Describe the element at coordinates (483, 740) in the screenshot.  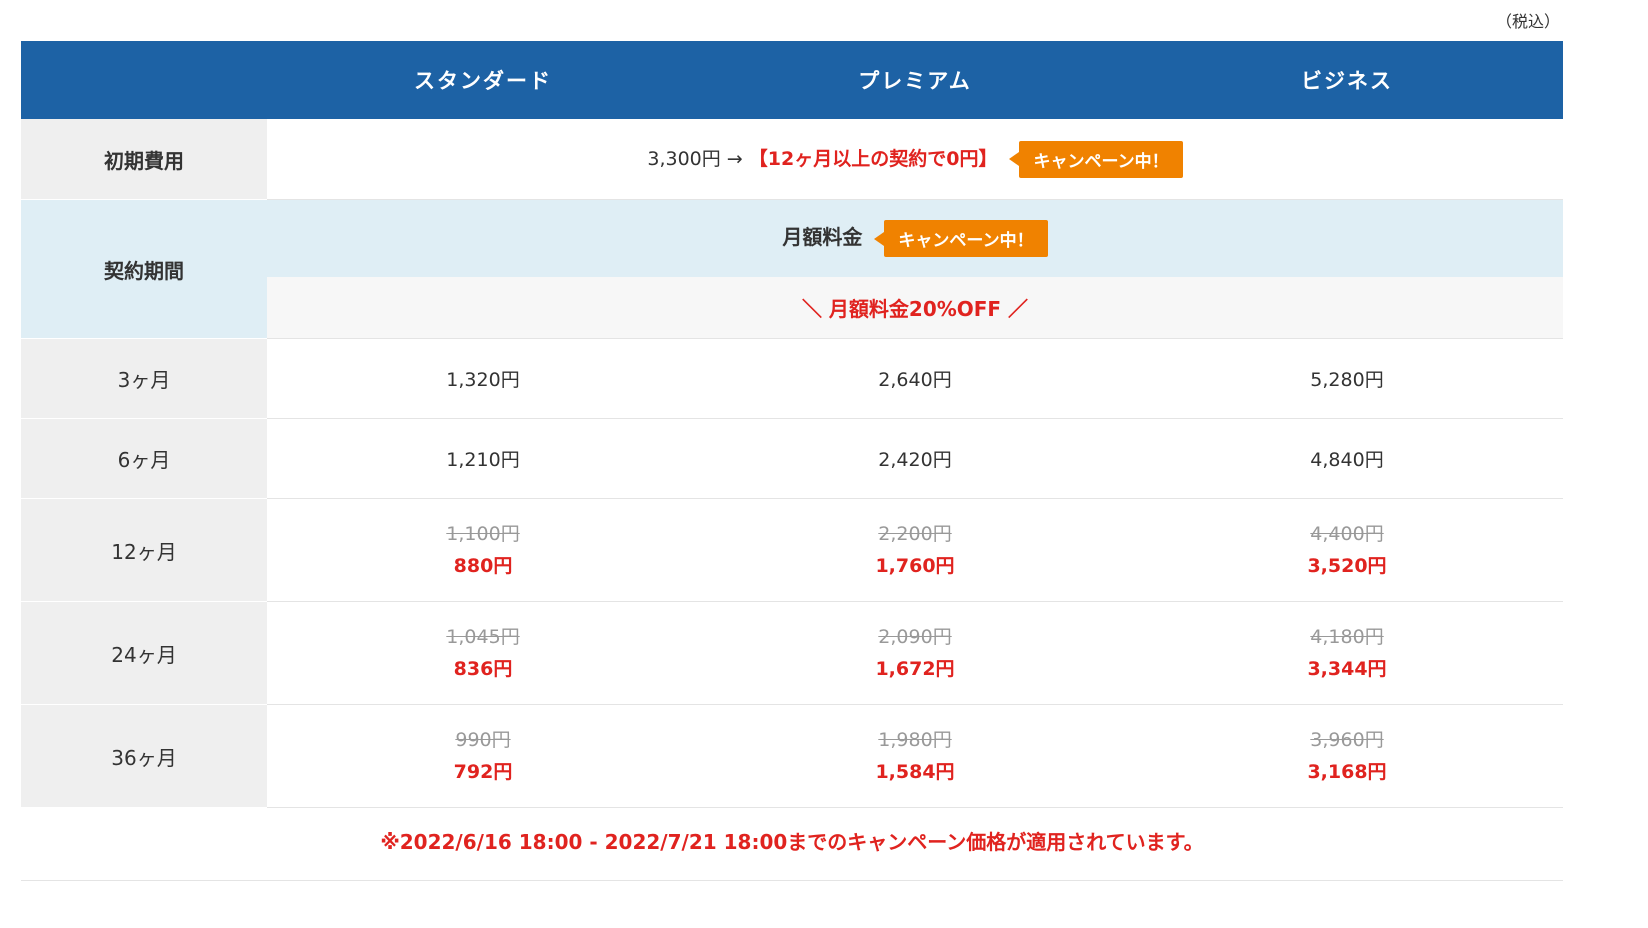
I see `original-price: 990円` at that location.